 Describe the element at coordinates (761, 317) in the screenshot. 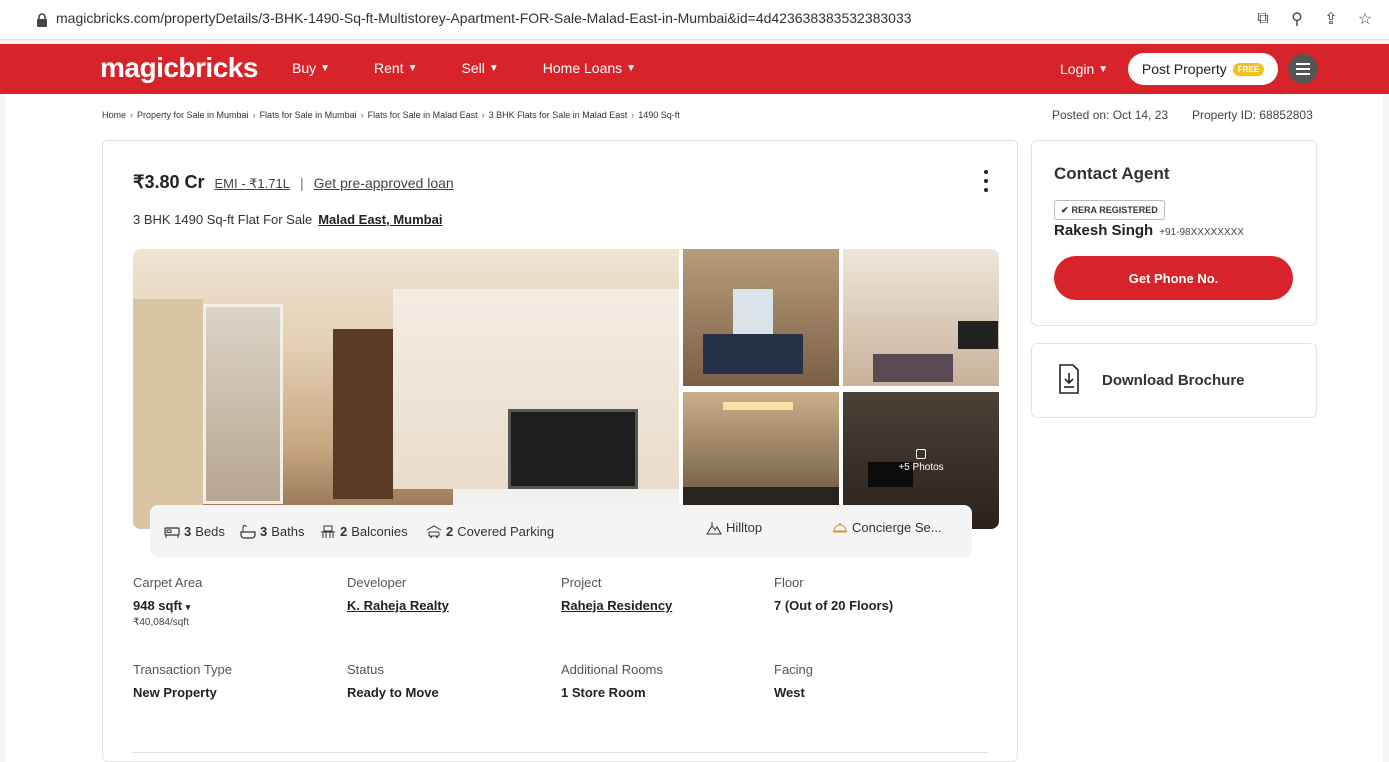

I see `photo-bedroom` at that location.